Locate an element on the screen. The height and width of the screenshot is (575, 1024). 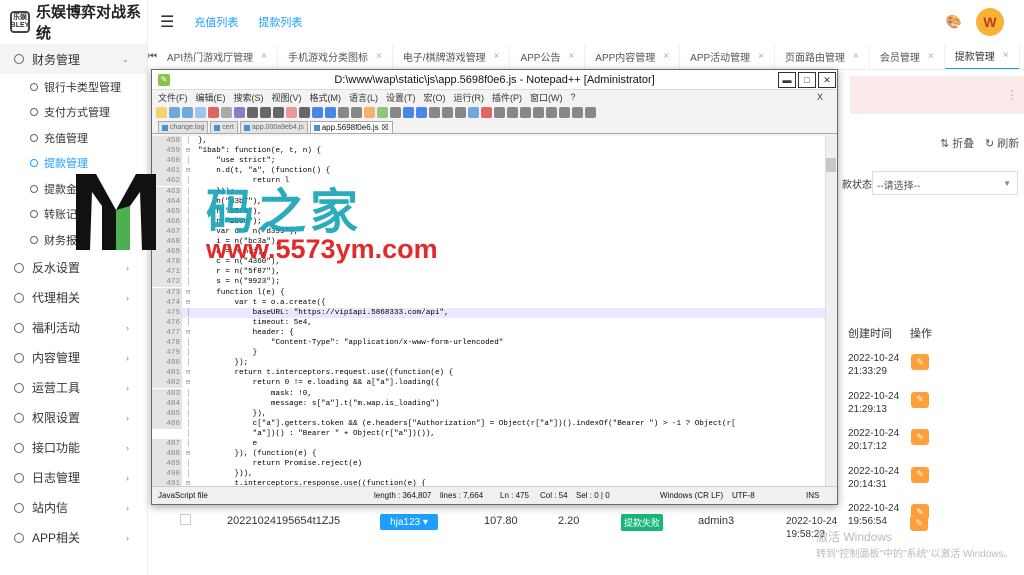
file-tab: change.log is located at coordinates (183, 127).